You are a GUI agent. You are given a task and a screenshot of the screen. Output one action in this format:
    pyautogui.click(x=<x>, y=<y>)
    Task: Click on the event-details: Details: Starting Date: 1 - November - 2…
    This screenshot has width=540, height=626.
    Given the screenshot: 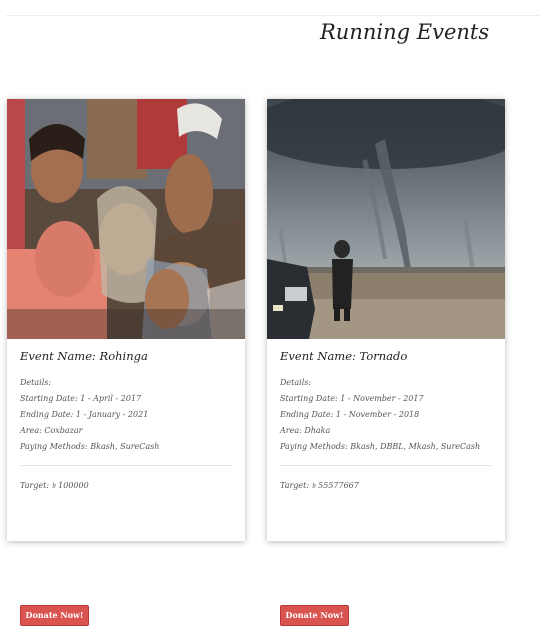 What is the action you would take?
    pyautogui.click(x=386, y=415)
    